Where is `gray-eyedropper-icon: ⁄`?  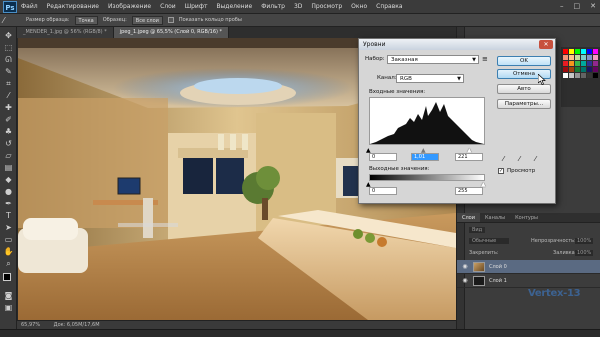 gray-eyedropper-icon: ⁄ is located at coordinates (519, 159).